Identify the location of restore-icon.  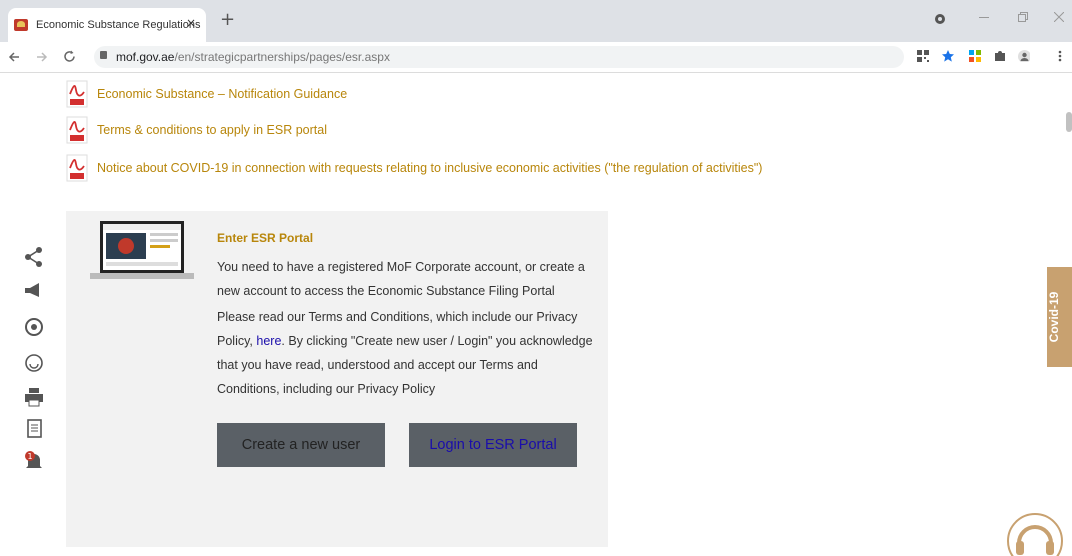
(1023, 17).